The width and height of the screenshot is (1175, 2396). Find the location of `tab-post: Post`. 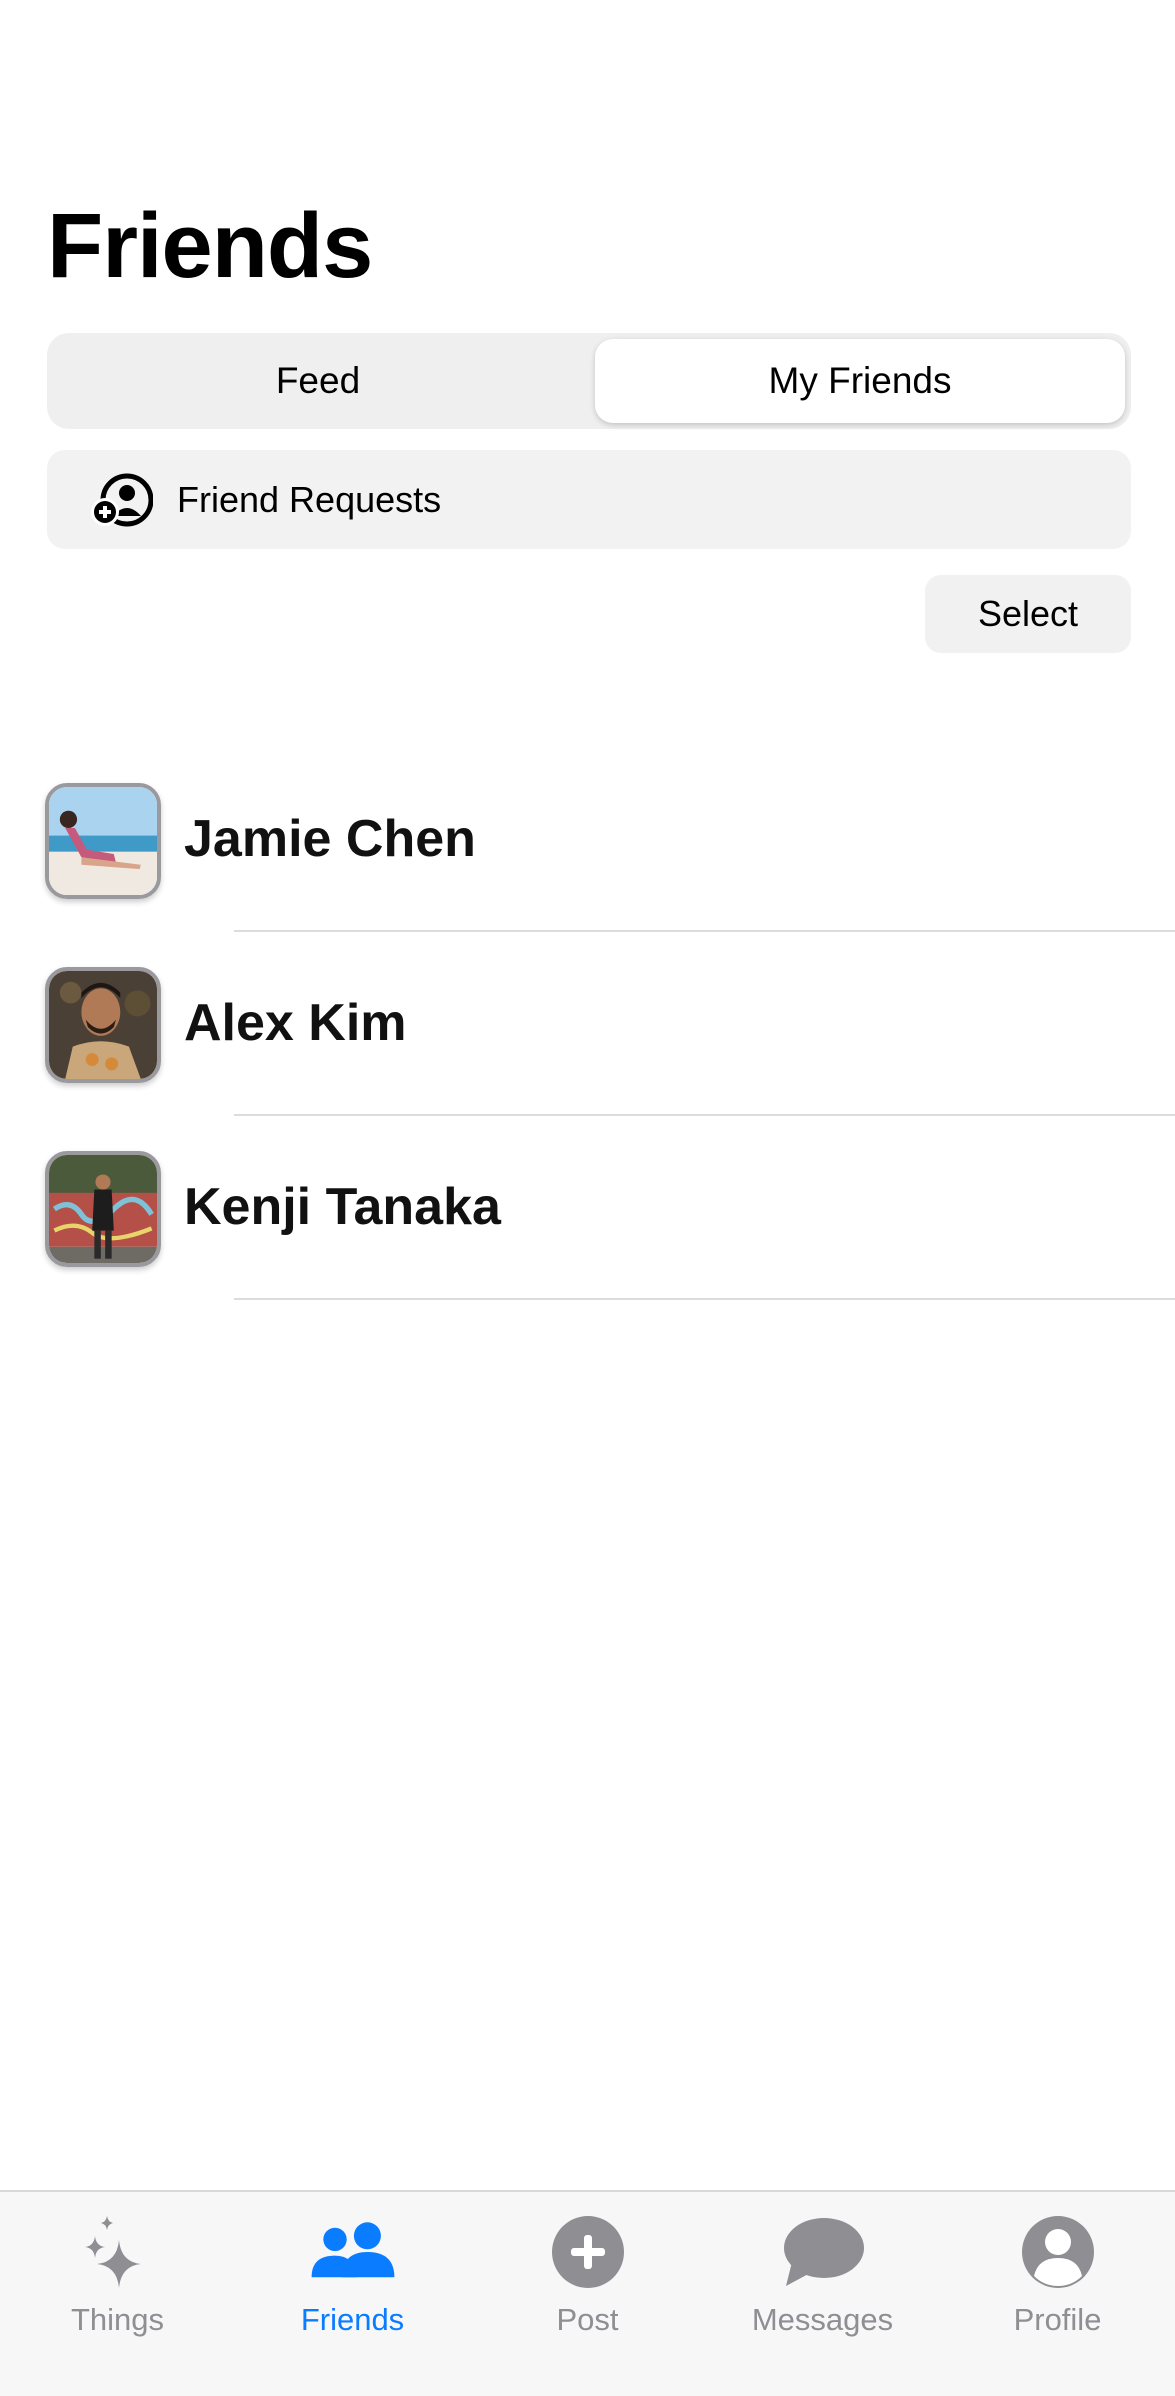

tab-post: Post is located at coordinates (587, 2294).